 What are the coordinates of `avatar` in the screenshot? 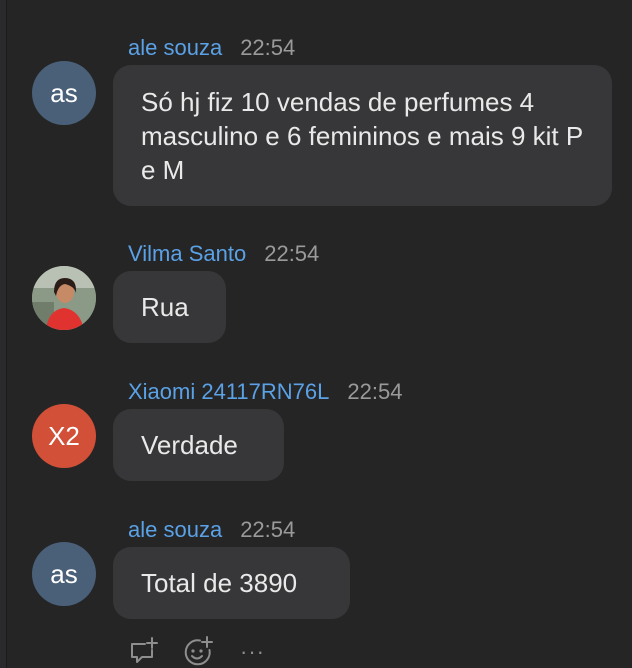 It's located at (64, 298).